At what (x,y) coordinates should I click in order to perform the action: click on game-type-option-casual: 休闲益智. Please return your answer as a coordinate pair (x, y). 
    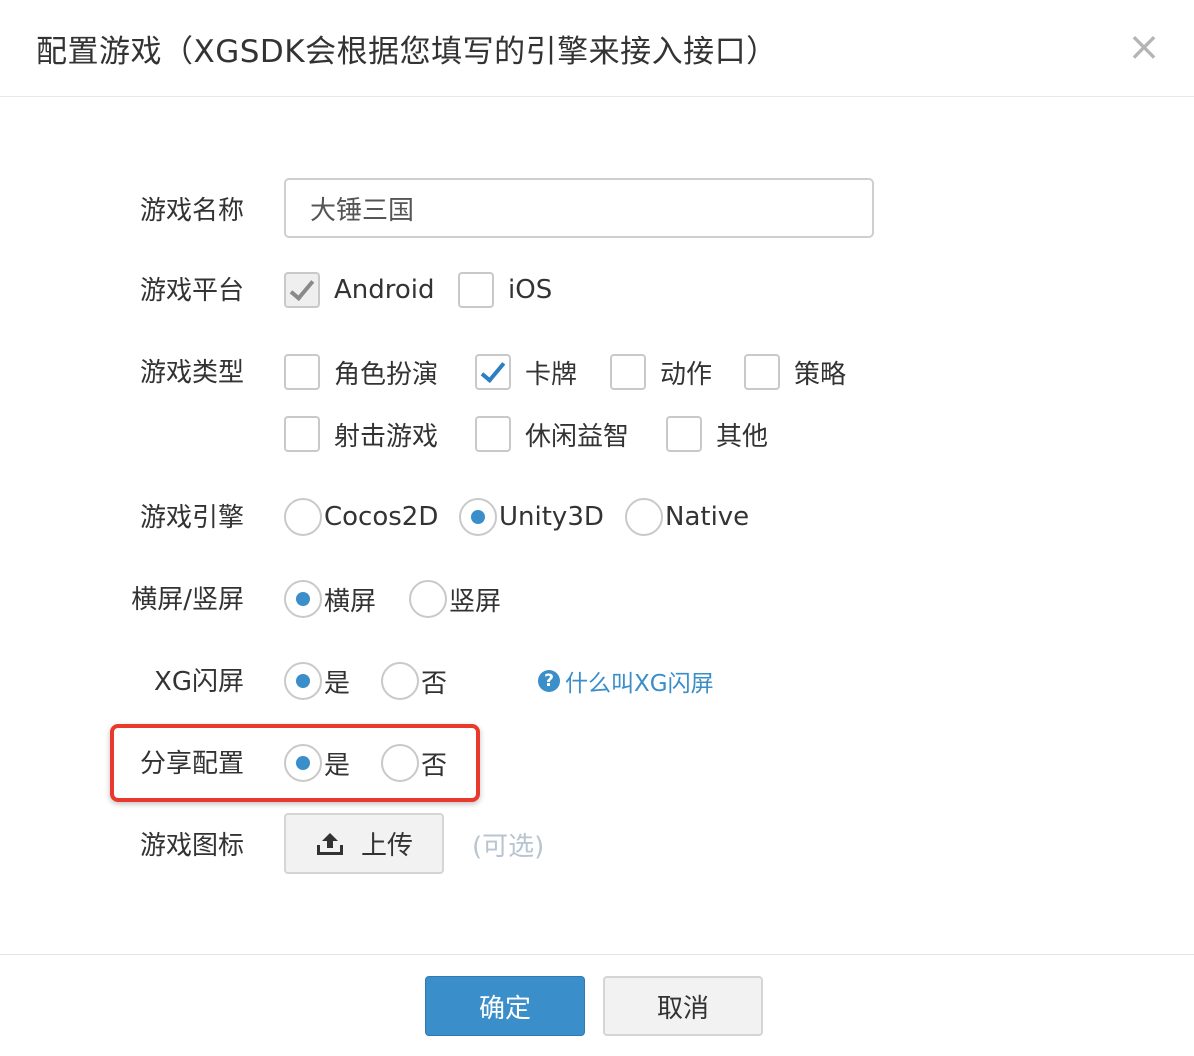
    Looking at the image, I should click on (552, 434).